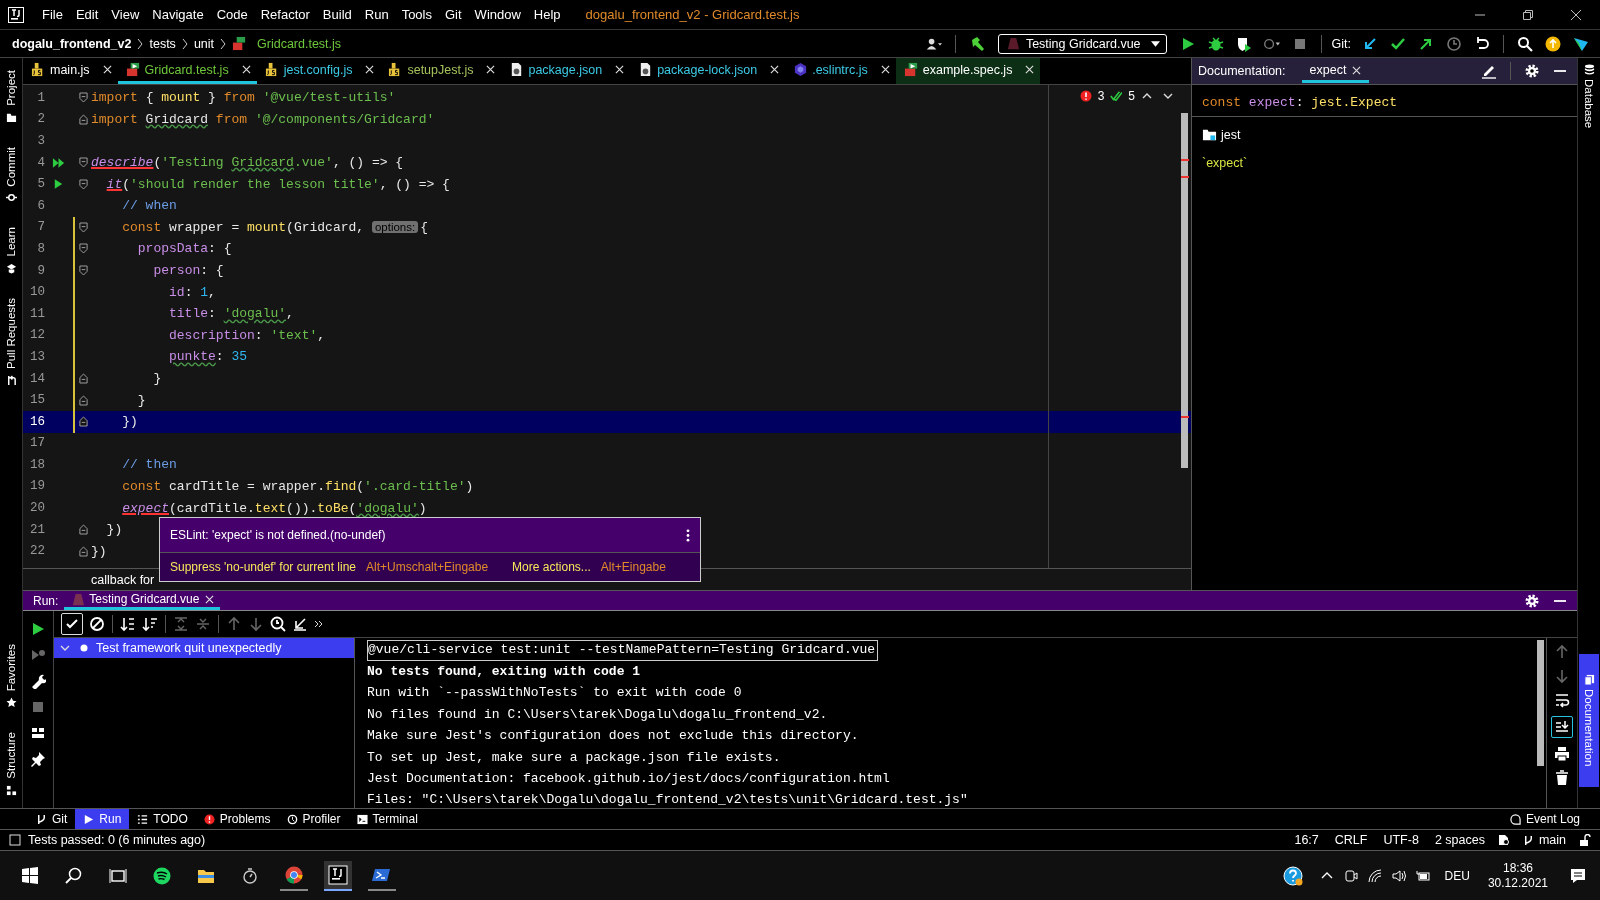 Image resolution: width=1600 pixels, height=900 pixels. Describe the element at coordinates (11, 668) in the screenshot. I see `tool-window-tab: Favorites` at that location.